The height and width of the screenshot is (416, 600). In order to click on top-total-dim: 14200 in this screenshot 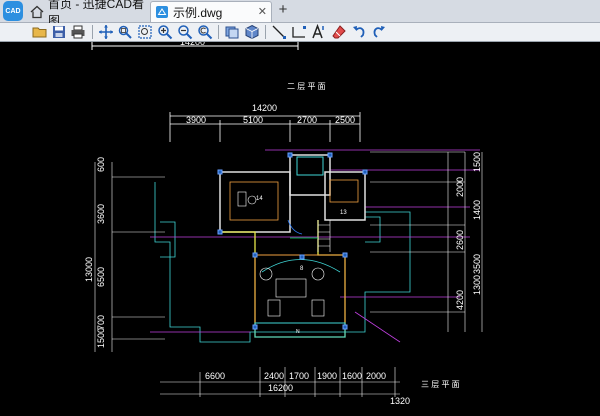, I will do `click(264, 108)`.